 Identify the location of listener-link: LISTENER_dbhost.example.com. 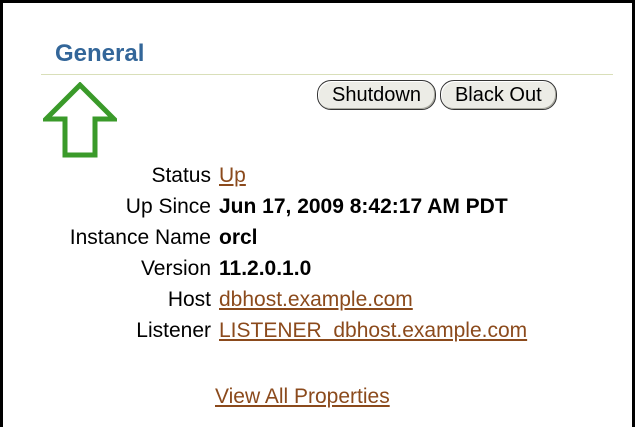
(373, 330).